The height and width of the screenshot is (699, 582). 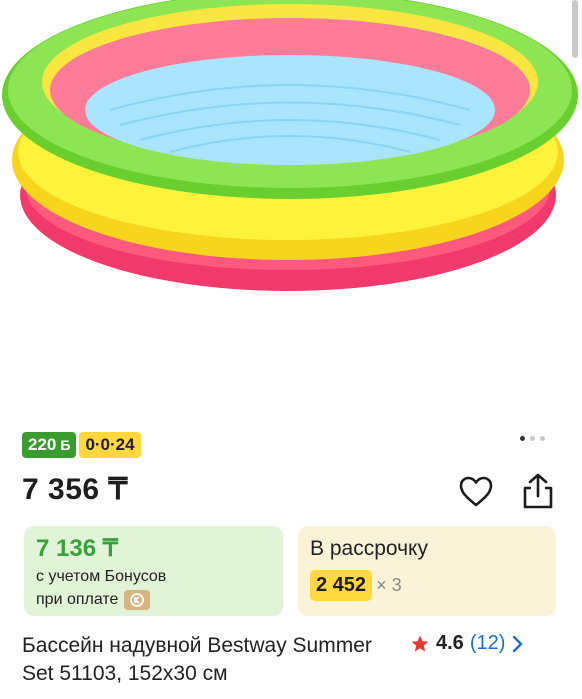 What do you see at coordinates (42, 444) in the screenshot?
I see `bonus-amount: 220` at bounding box center [42, 444].